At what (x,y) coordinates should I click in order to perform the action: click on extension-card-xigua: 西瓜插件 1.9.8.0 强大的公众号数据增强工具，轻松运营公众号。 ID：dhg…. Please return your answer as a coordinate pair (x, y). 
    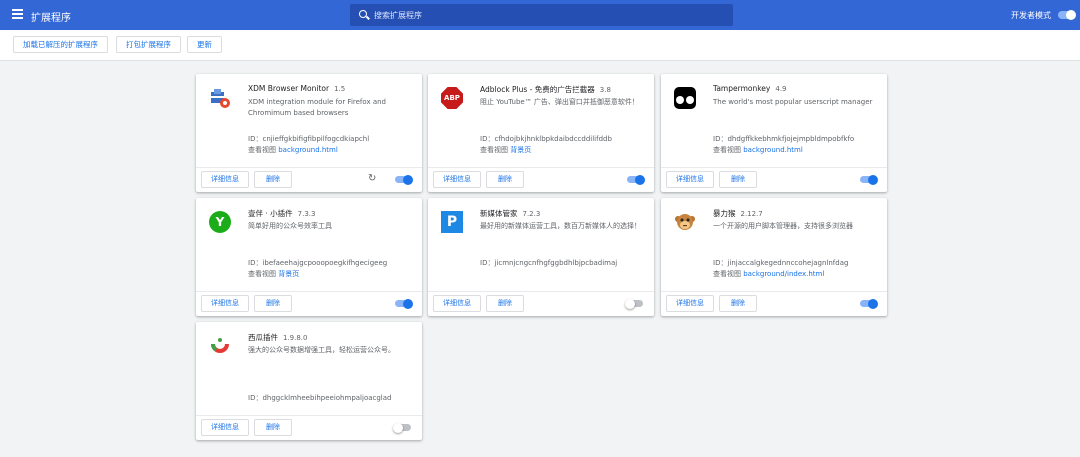
    Looking at the image, I should click on (309, 381).